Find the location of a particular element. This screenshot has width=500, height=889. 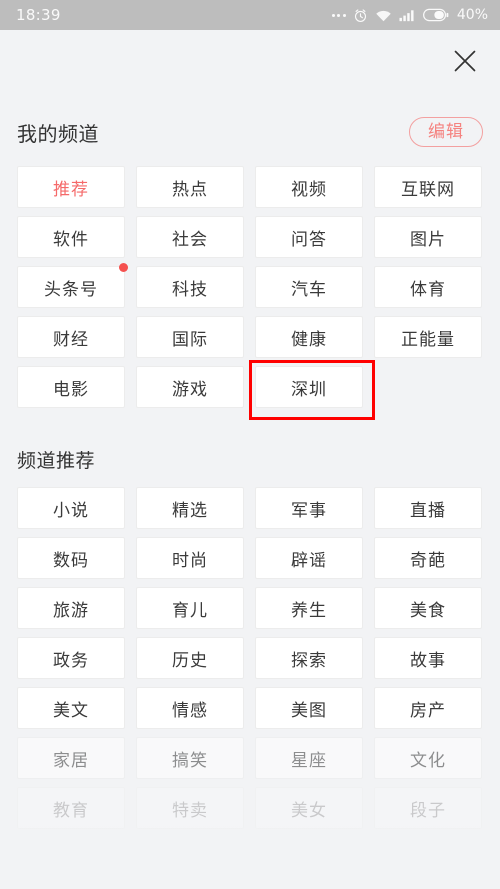

recommended-channel-tile-label: 时尚 is located at coordinates (190, 560).